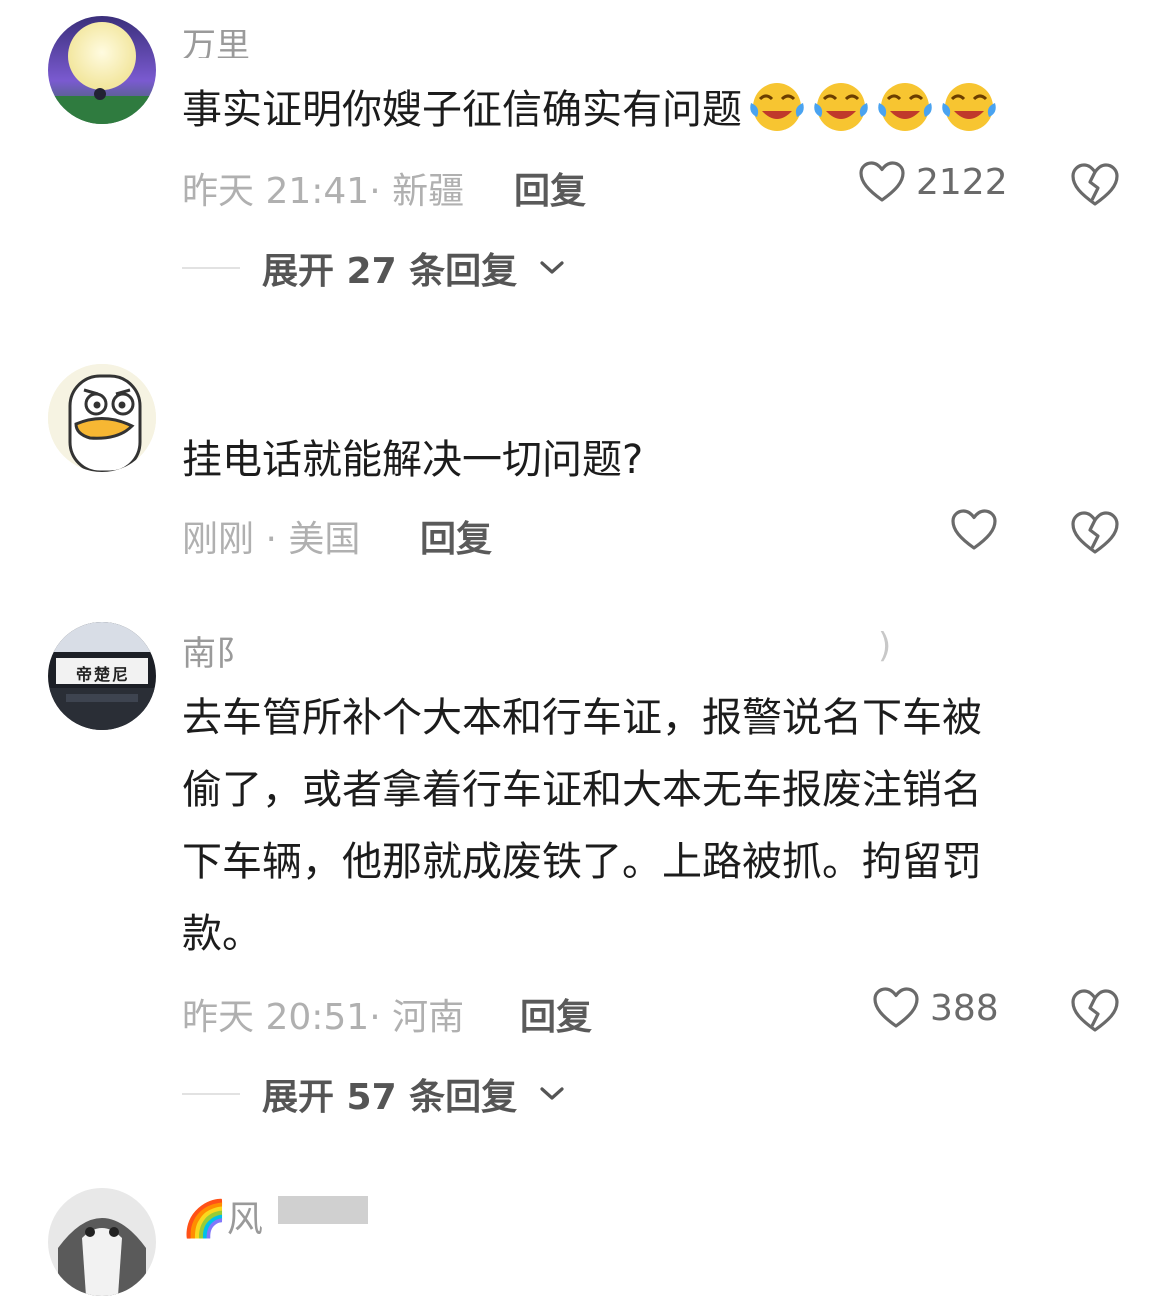 The image size is (1170, 1296). What do you see at coordinates (323, 1017) in the screenshot?
I see `comment-time-location: 昨天 20:51· 河南` at bounding box center [323, 1017].